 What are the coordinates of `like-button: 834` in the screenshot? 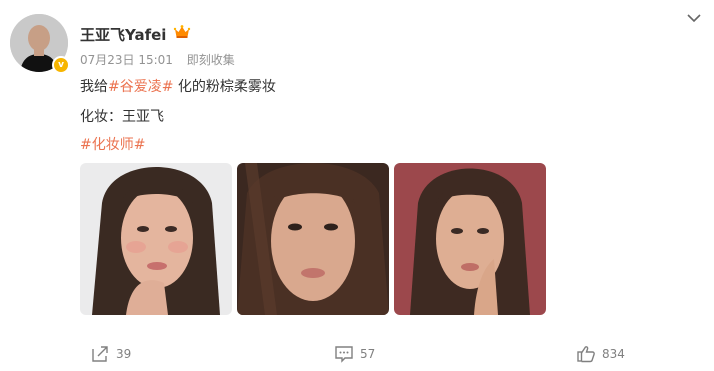 It's located at (600, 354).